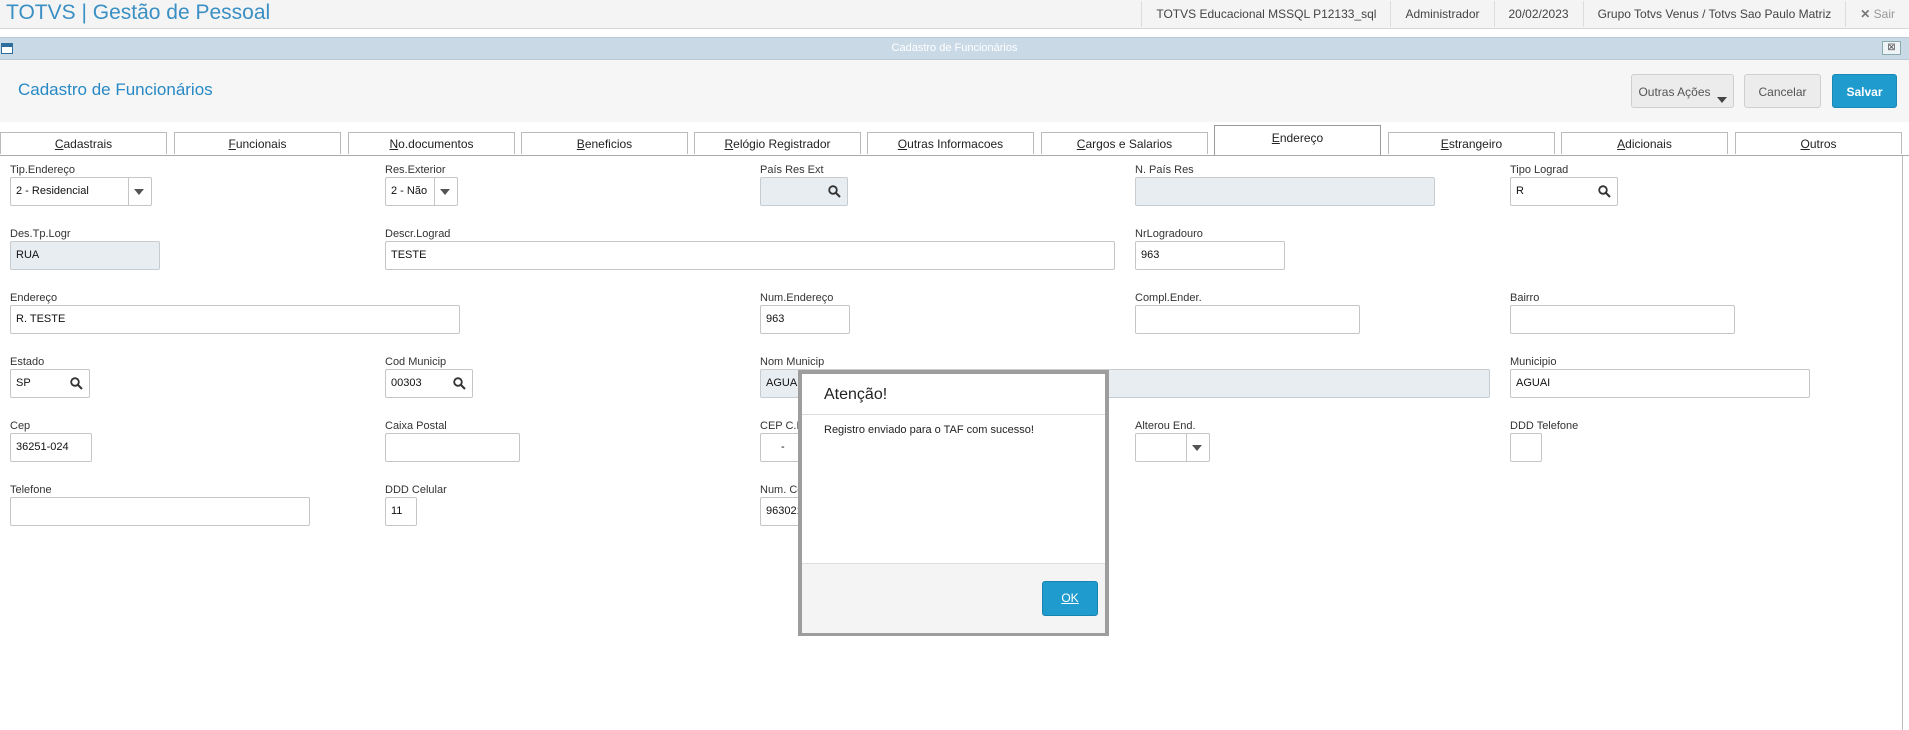 The image size is (1909, 730). I want to click on cod-municip-value: 00303, so click(406, 383).